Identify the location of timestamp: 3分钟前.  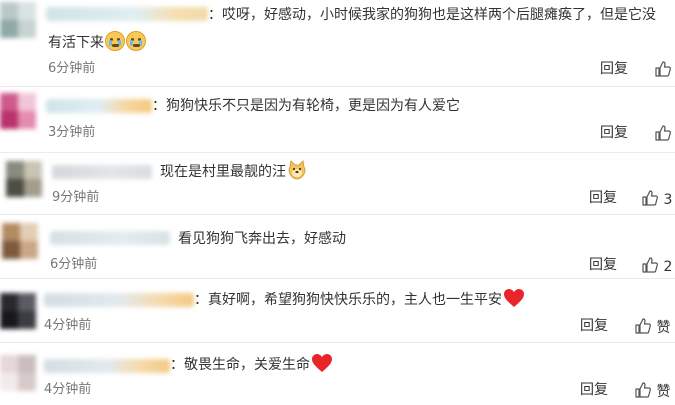
(72, 132).